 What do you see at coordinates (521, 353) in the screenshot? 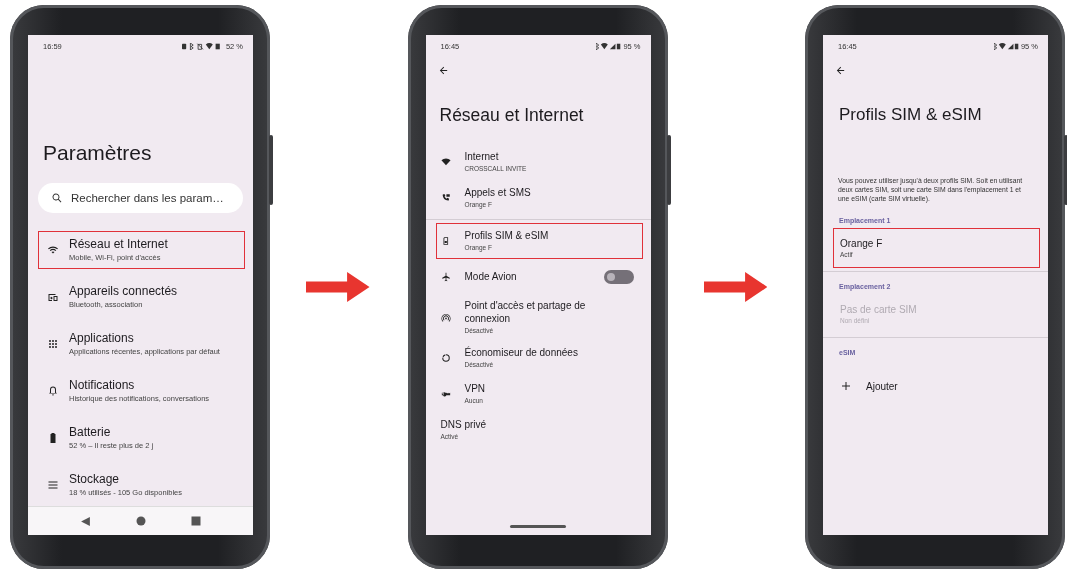
I see `item-title: Économiseur de données` at bounding box center [521, 353].